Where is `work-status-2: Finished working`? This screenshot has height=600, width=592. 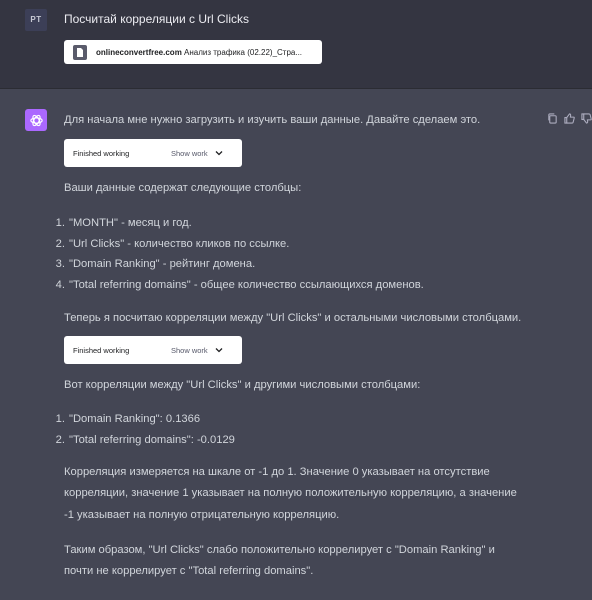 work-status-2: Finished working is located at coordinates (101, 350).